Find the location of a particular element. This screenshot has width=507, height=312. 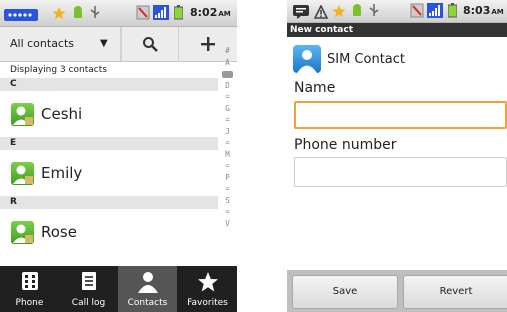

index-letter: S is located at coordinates (227, 200).